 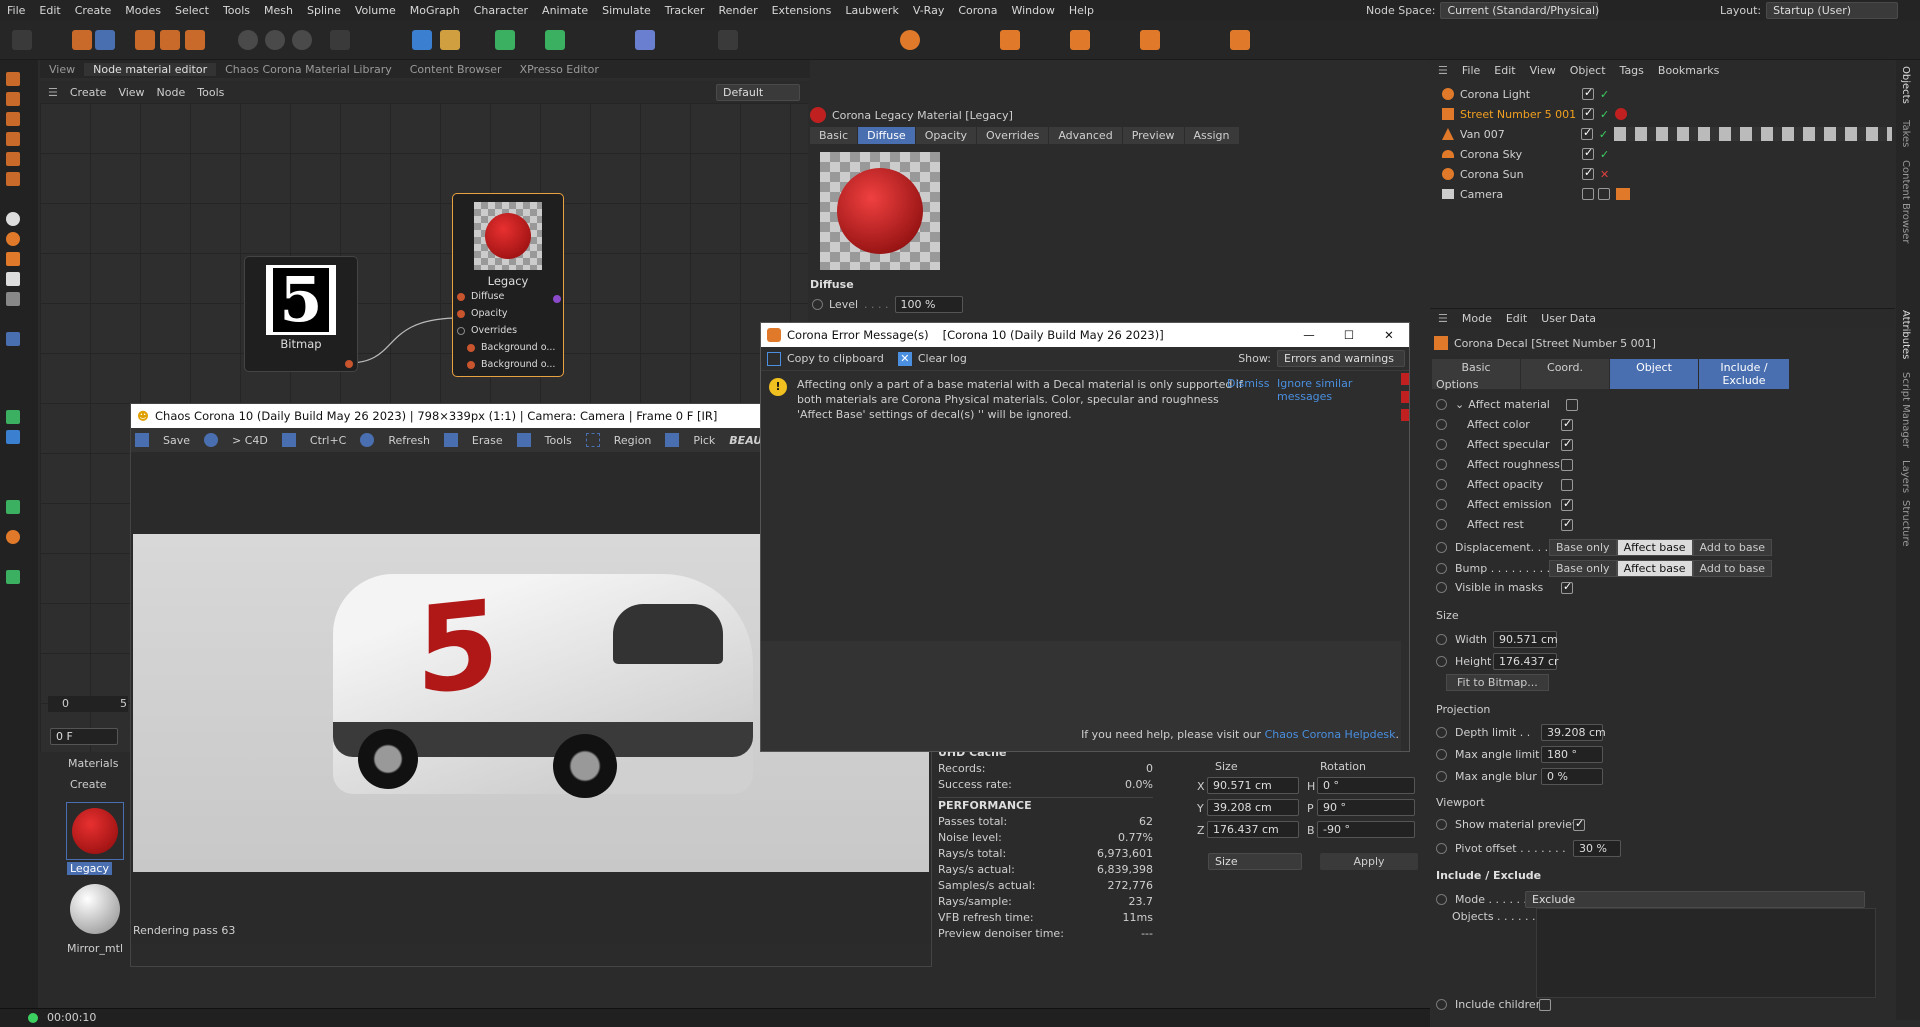 I want to click on axis-x-icon, so click(x=248, y=40).